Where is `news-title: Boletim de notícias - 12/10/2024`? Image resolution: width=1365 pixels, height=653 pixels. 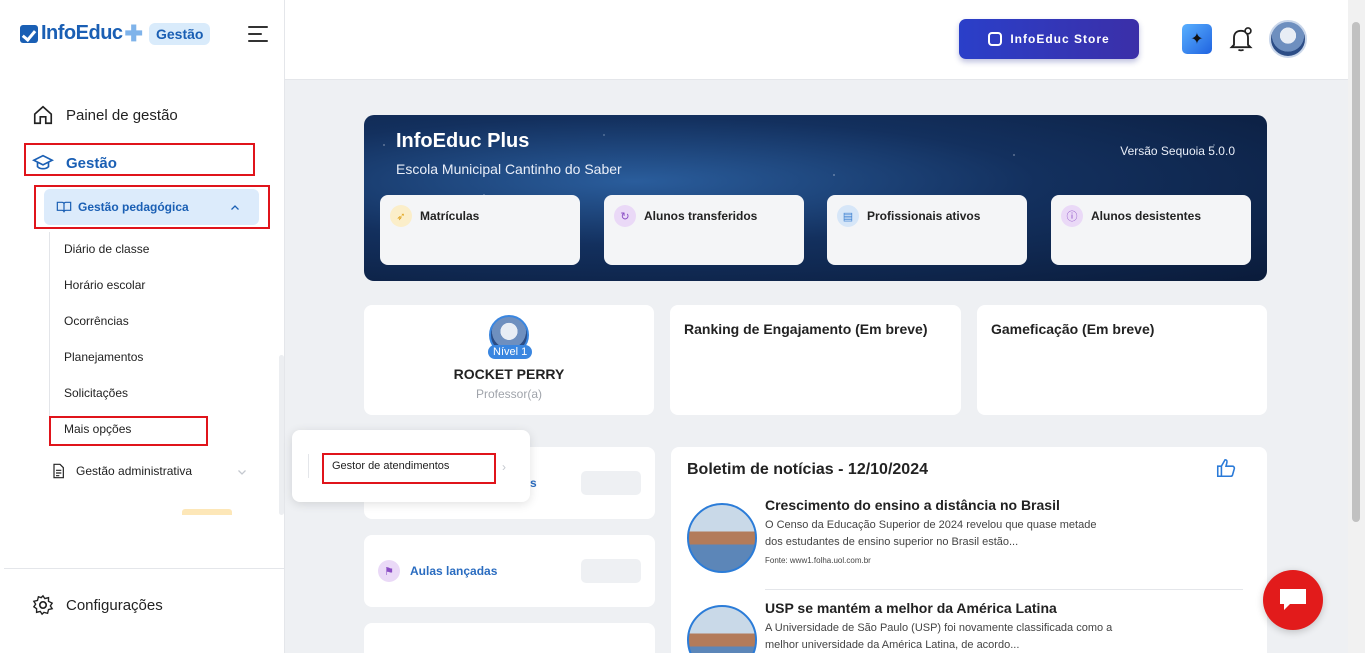 news-title: Boletim de notícias - 12/10/2024 is located at coordinates (807, 469).